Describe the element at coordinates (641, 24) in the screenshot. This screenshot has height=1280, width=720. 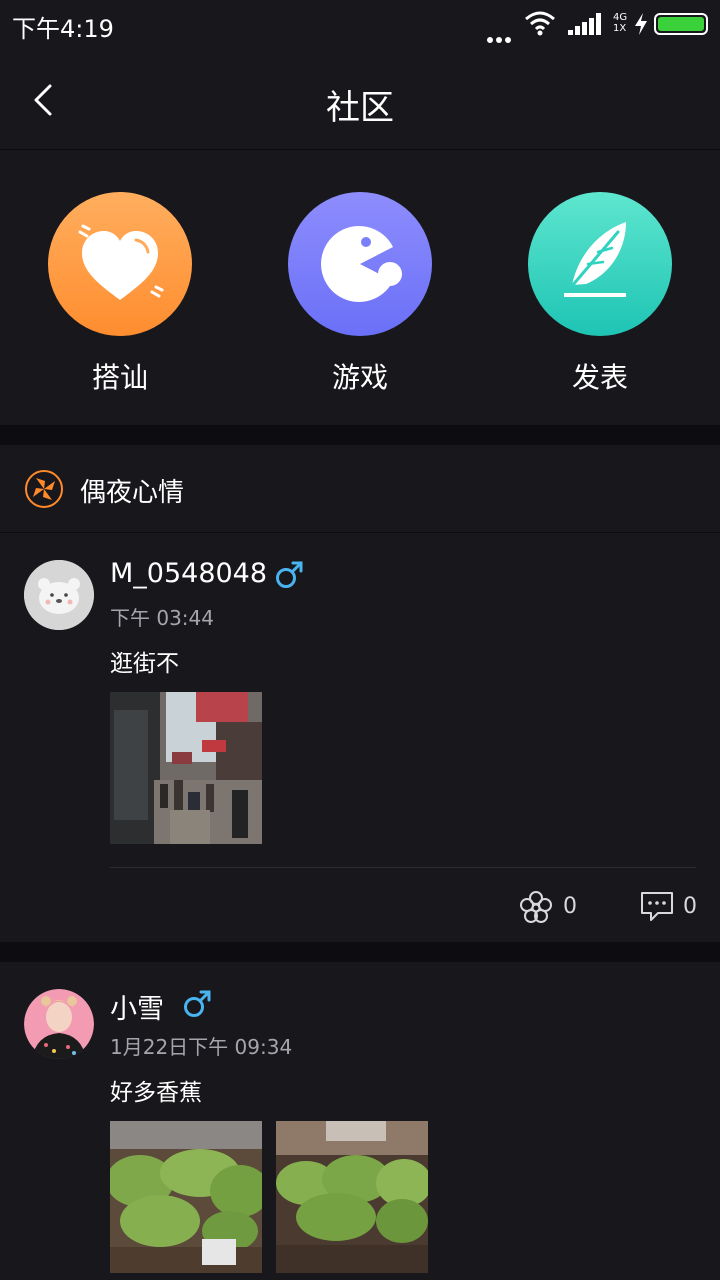
I see `charging-bolt-icon` at that location.